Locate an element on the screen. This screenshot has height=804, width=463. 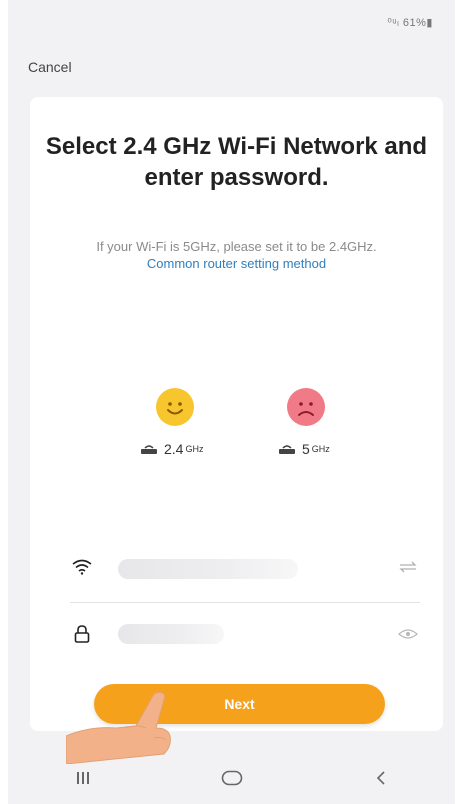
home-icon is located at coordinates (232, 778).